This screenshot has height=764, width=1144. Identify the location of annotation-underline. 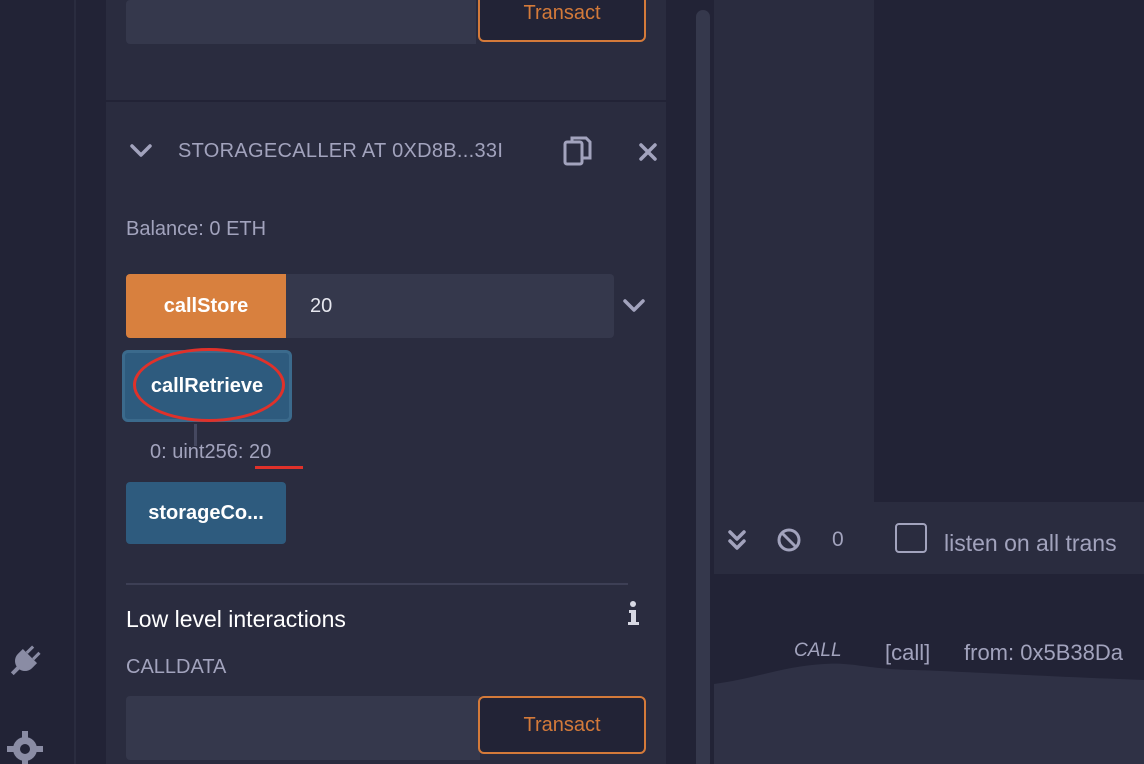
(279, 467).